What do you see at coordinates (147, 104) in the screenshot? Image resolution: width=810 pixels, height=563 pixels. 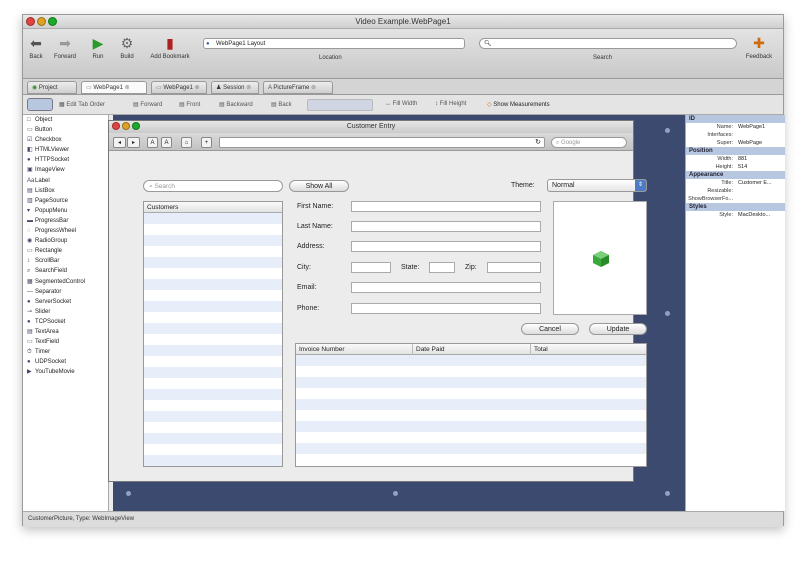 I see `forward-order-button: ▤ Forward` at bounding box center [147, 104].